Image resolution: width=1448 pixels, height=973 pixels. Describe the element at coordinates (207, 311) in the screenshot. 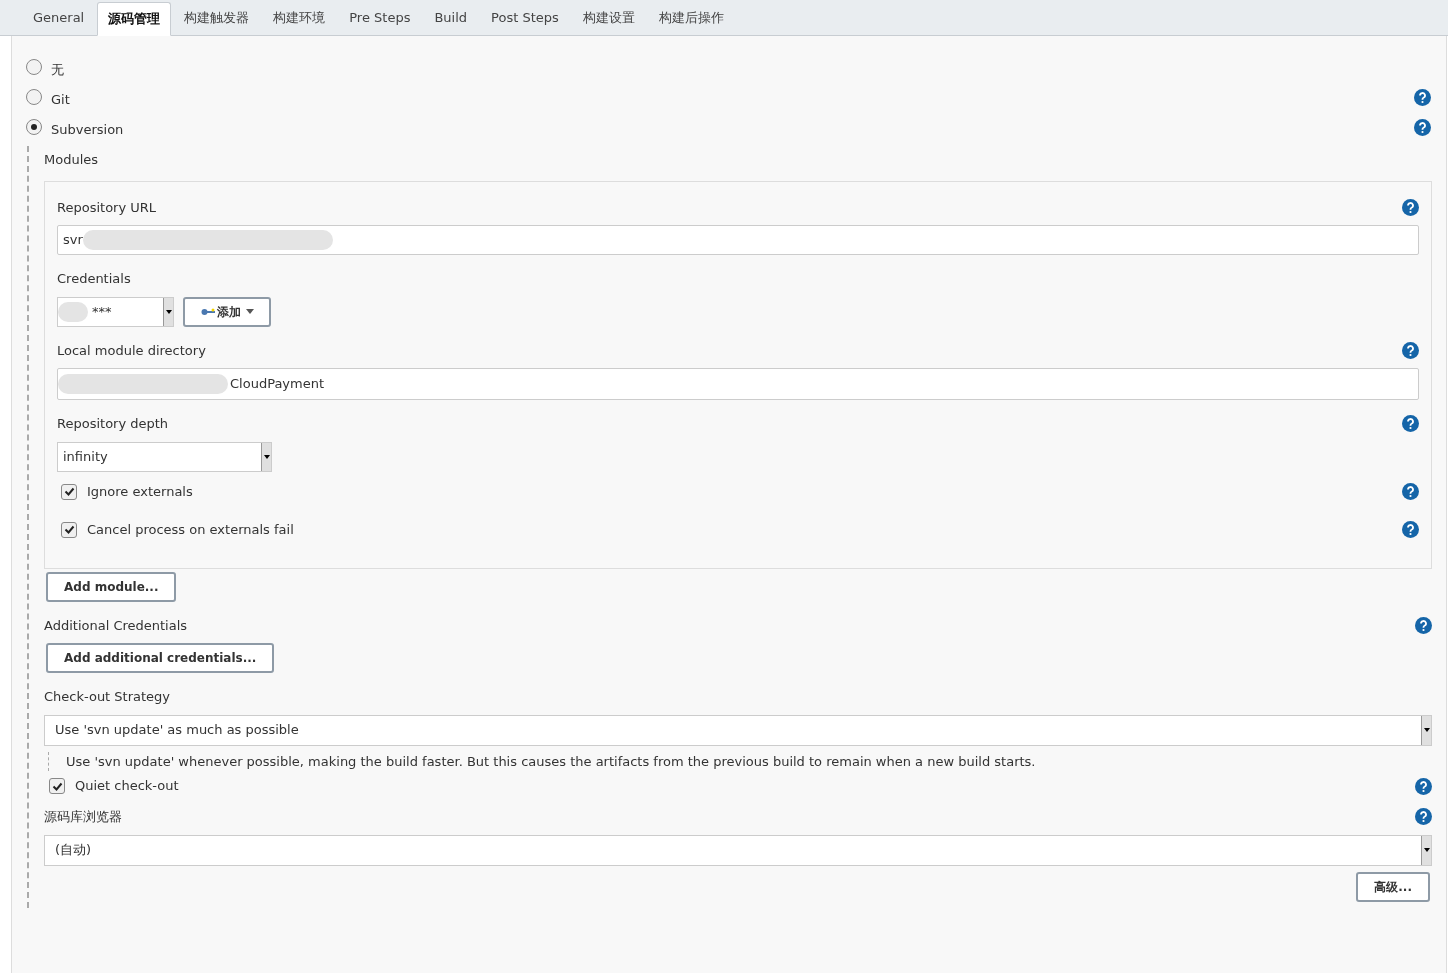

I see `key-icon` at that location.